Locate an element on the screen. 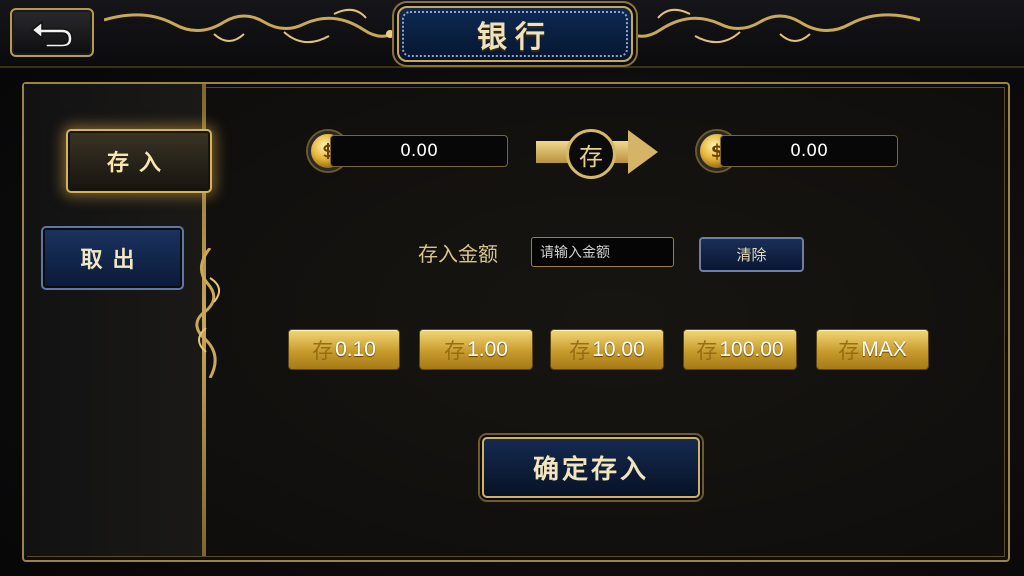 This screenshot has height=576, width=1024. top-bar: 银行 is located at coordinates (512, 34).